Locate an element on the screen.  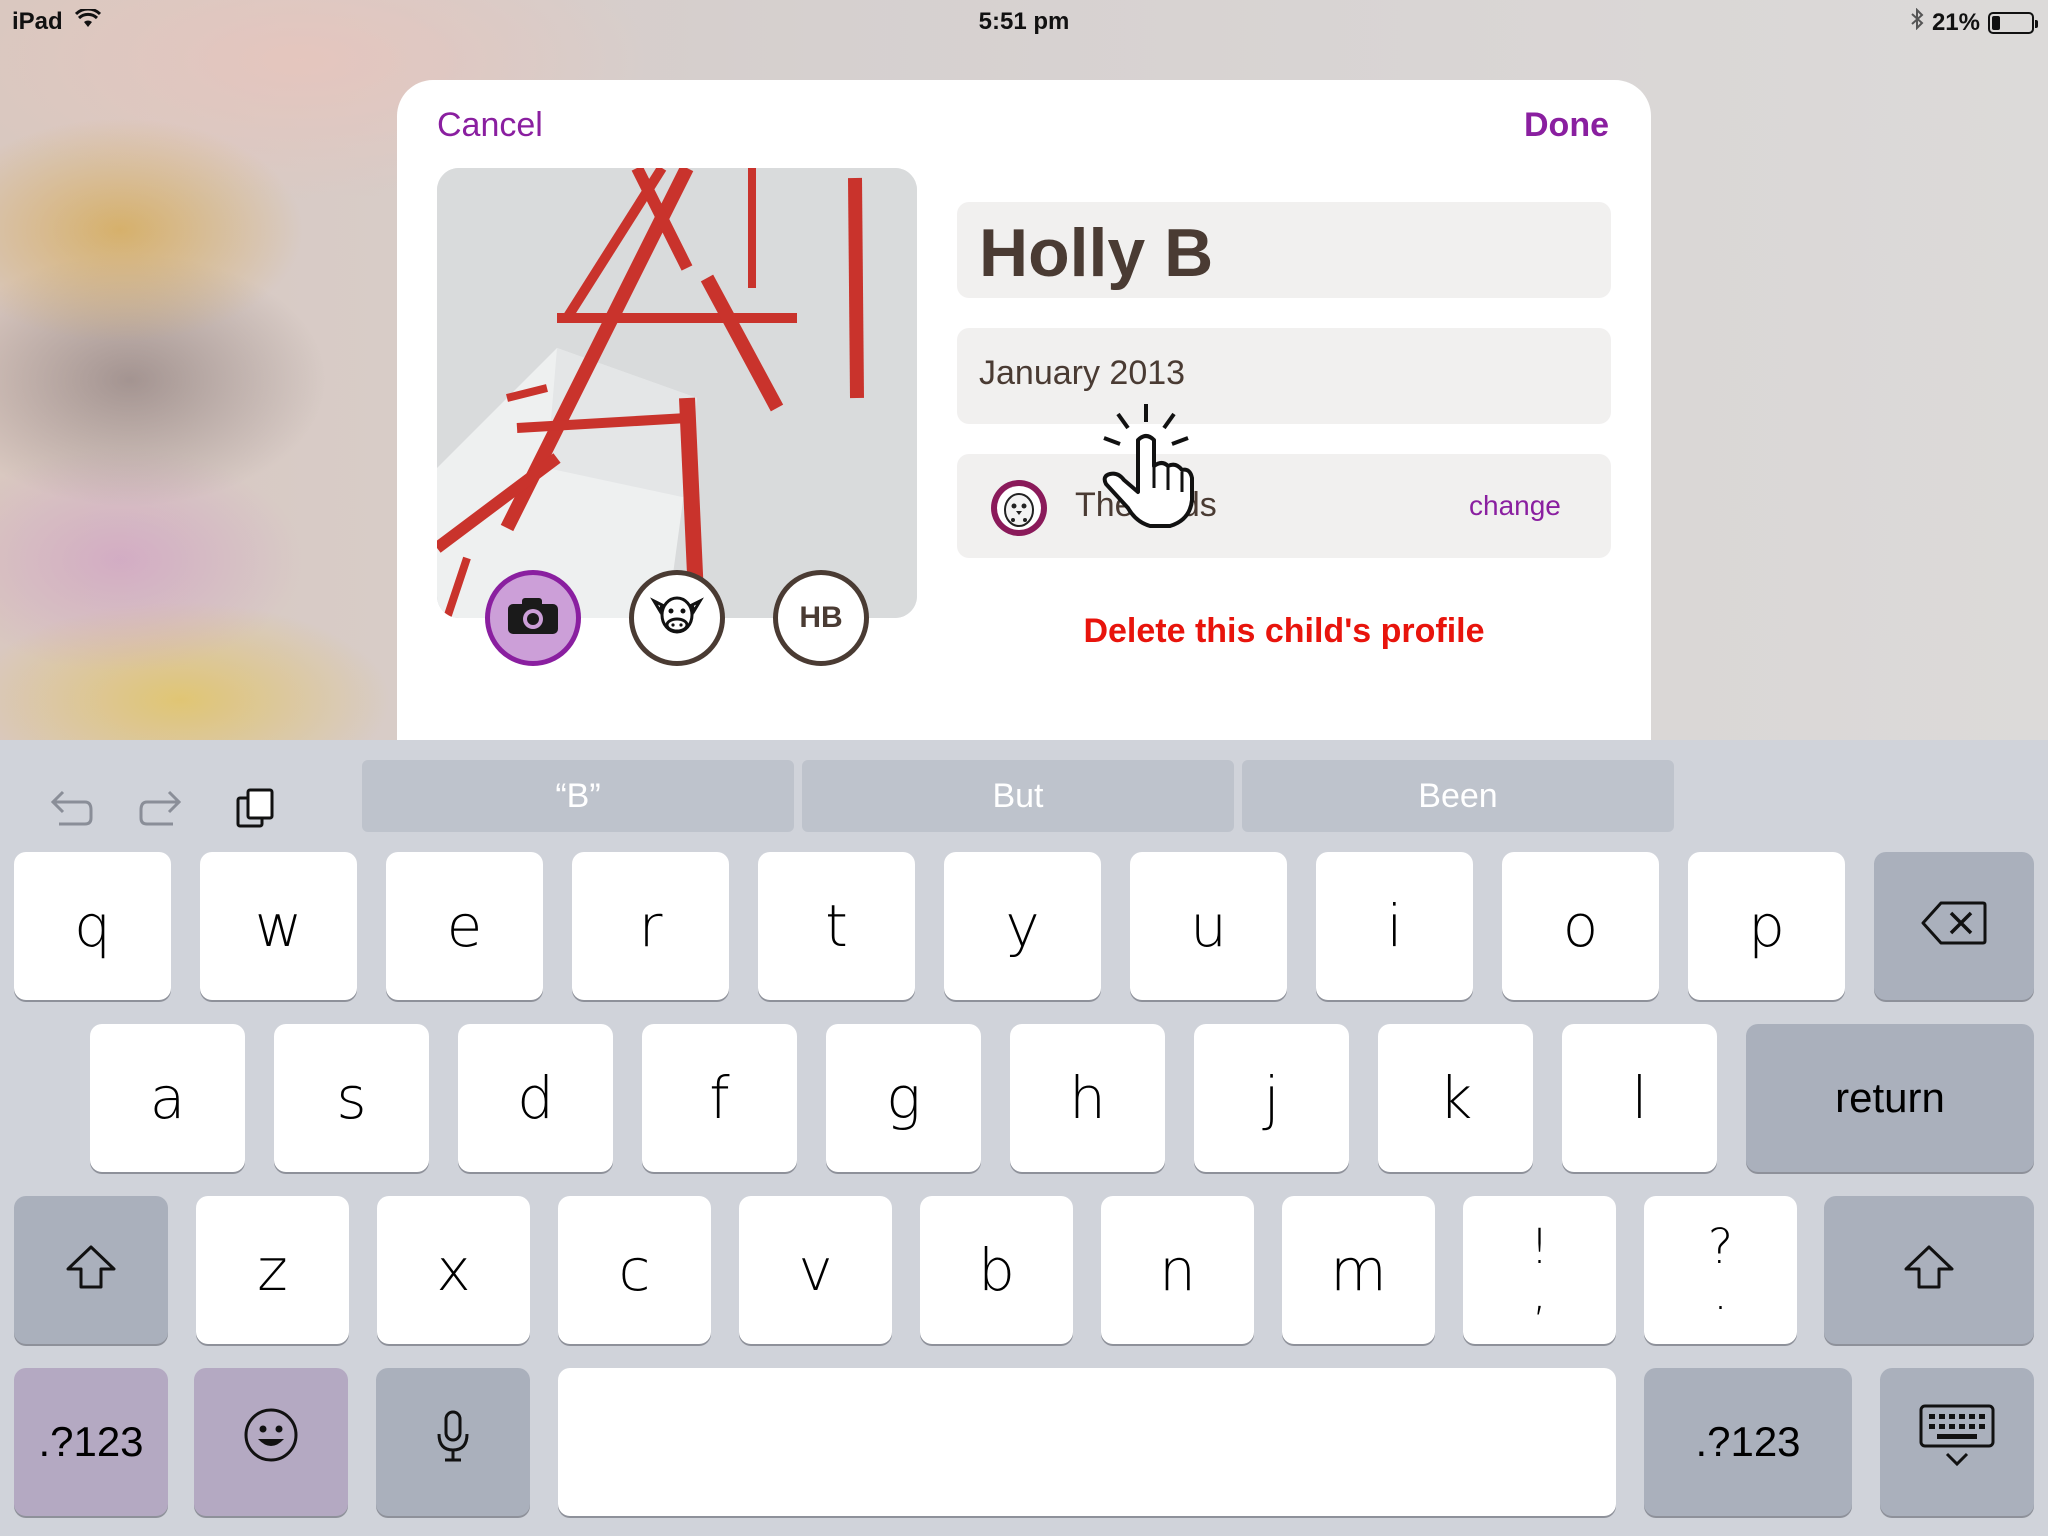
key-r: r is located at coordinates (650, 926).